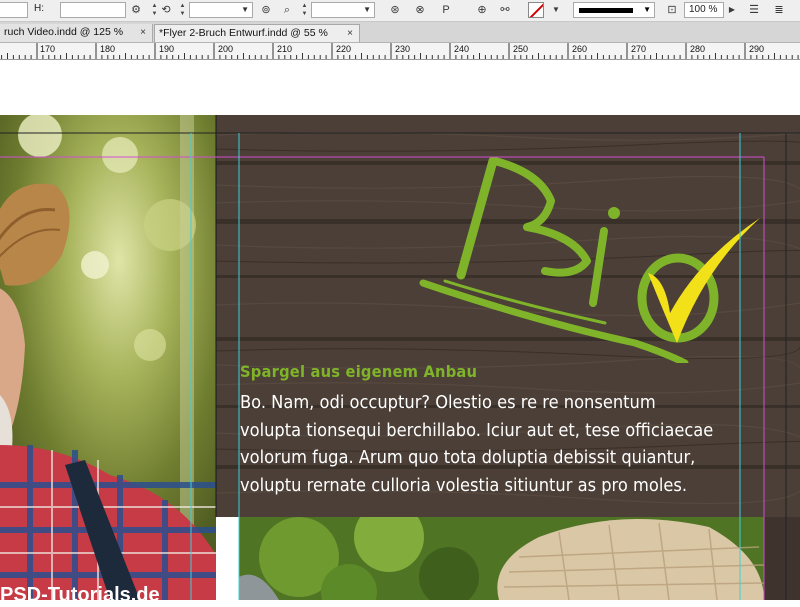  What do you see at coordinates (166, 10) in the screenshot?
I see `rotate-icon: ⟲` at bounding box center [166, 10].